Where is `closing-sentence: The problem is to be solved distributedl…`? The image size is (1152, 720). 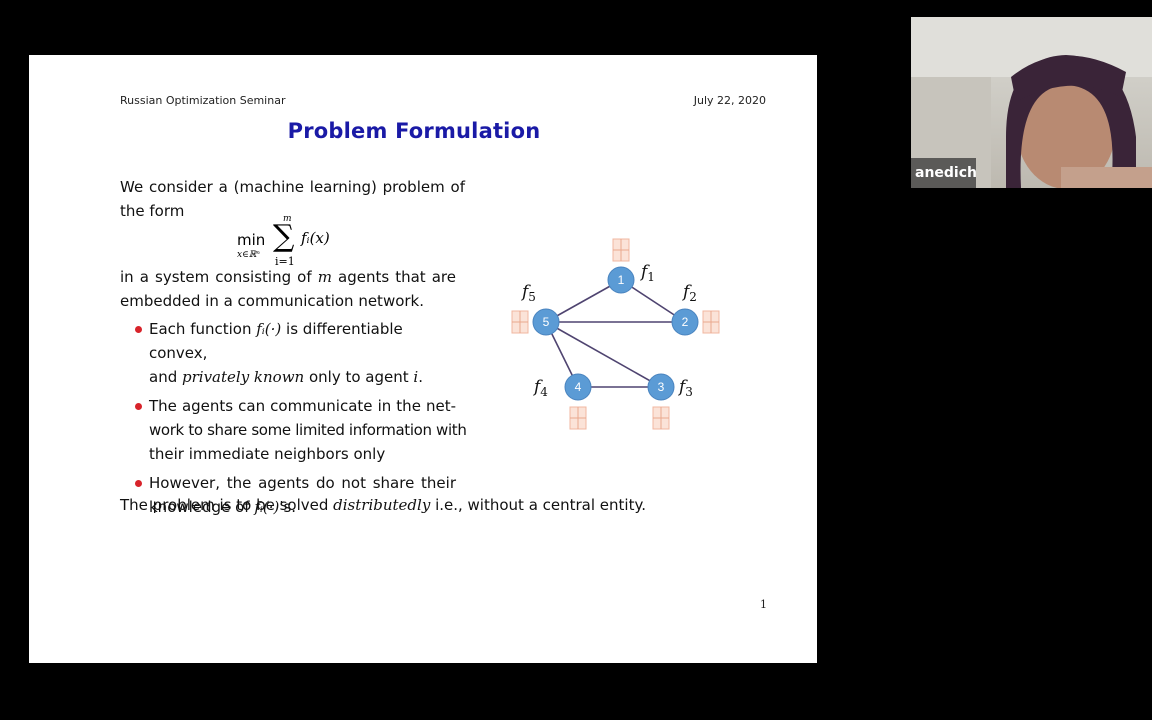 closing-sentence: The problem is to be solved distributedl… is located at coordinates (383, 505).